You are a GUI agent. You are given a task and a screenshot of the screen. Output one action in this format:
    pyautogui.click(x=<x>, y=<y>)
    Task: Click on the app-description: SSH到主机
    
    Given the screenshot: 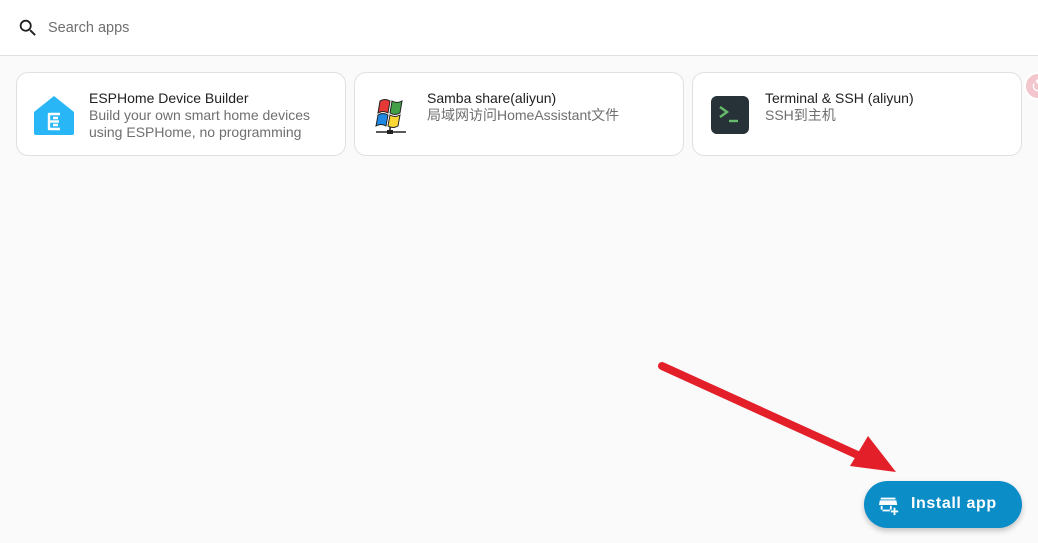 What is the action you would take?
    pyautogui.click(x=800, y=115)
    